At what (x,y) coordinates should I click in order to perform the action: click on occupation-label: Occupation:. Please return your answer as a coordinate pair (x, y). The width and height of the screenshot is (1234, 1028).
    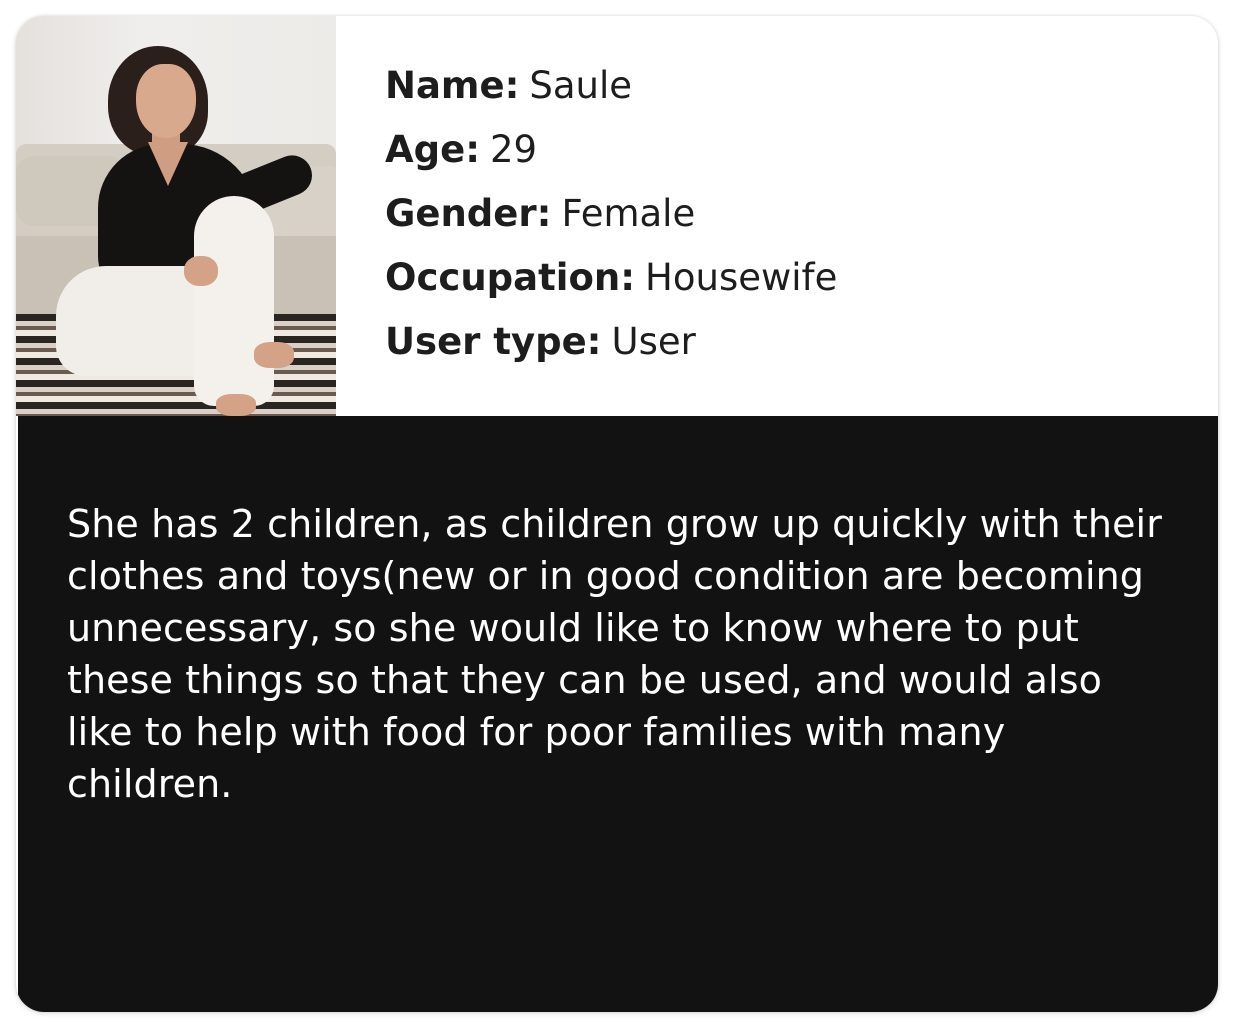
    Looking at the image, I should click on (510, 277).